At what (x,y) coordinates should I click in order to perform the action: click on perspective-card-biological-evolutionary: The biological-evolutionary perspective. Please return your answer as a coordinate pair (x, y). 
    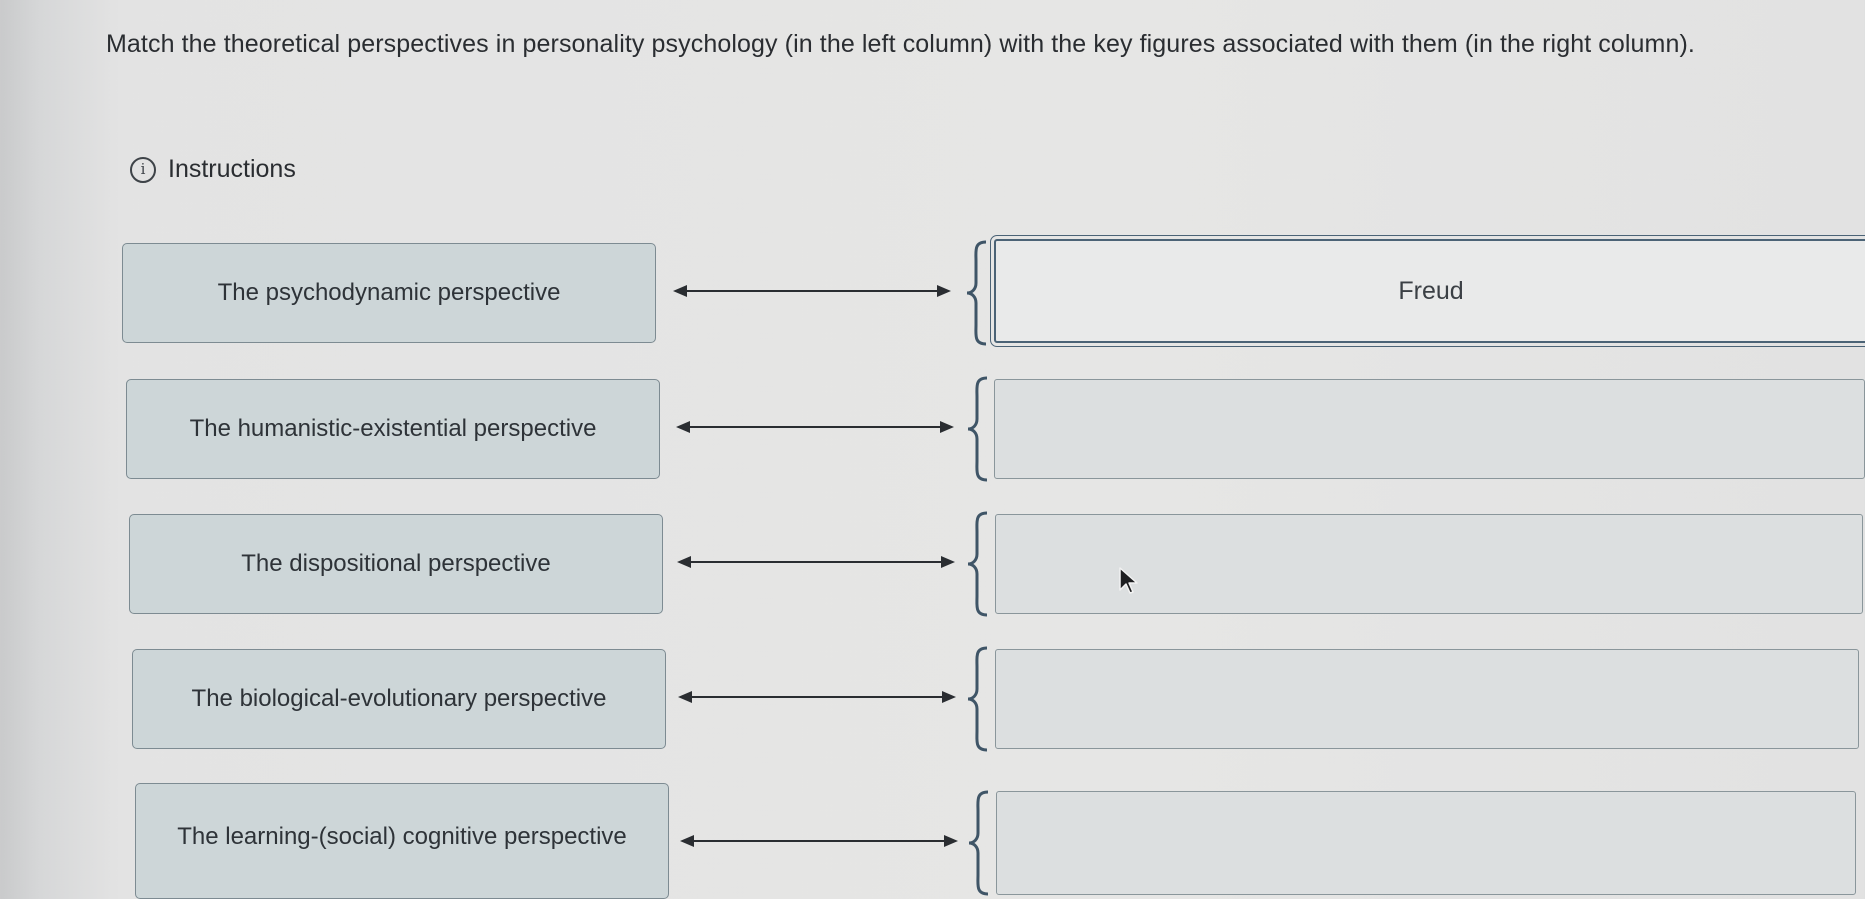
    Looking at the image, I should click on (399, 699).